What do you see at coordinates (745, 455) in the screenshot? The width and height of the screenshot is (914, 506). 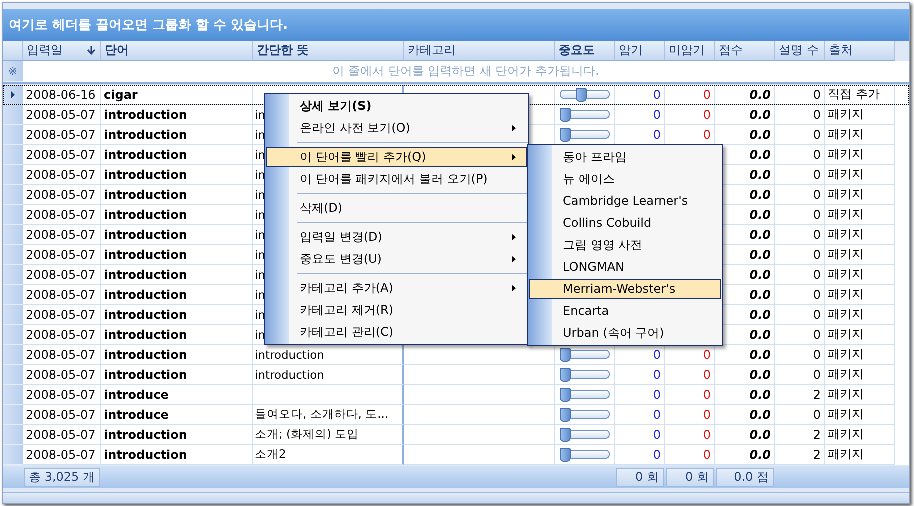 I see `score-cell: 0.0` at bounding box center [745, 455].